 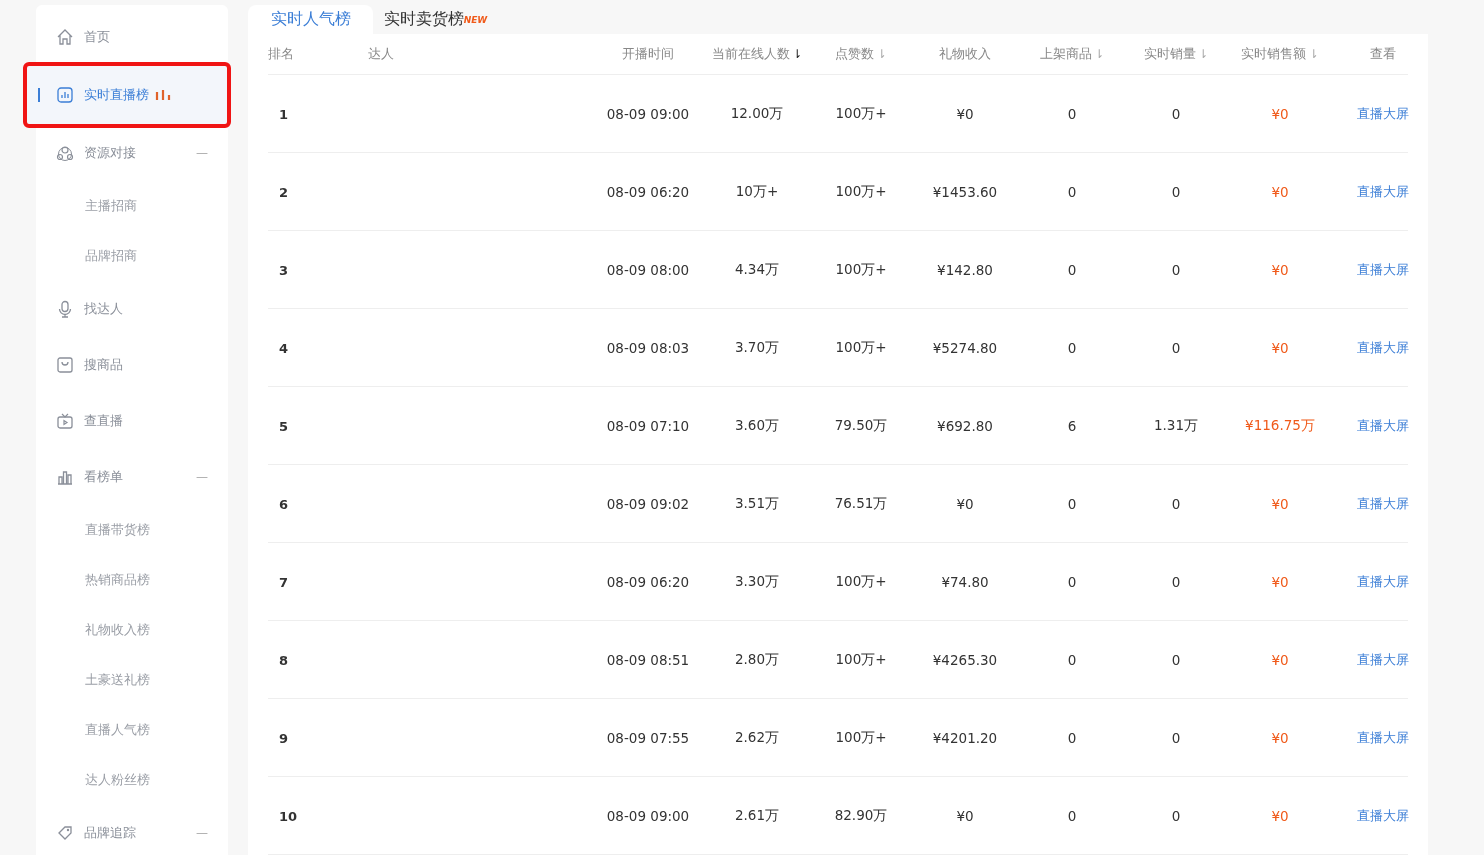 What do you see at coordinates (965, 581) in the screenshot?
I see `table-cell: ¥74.80` at bounding box center [965, 581].